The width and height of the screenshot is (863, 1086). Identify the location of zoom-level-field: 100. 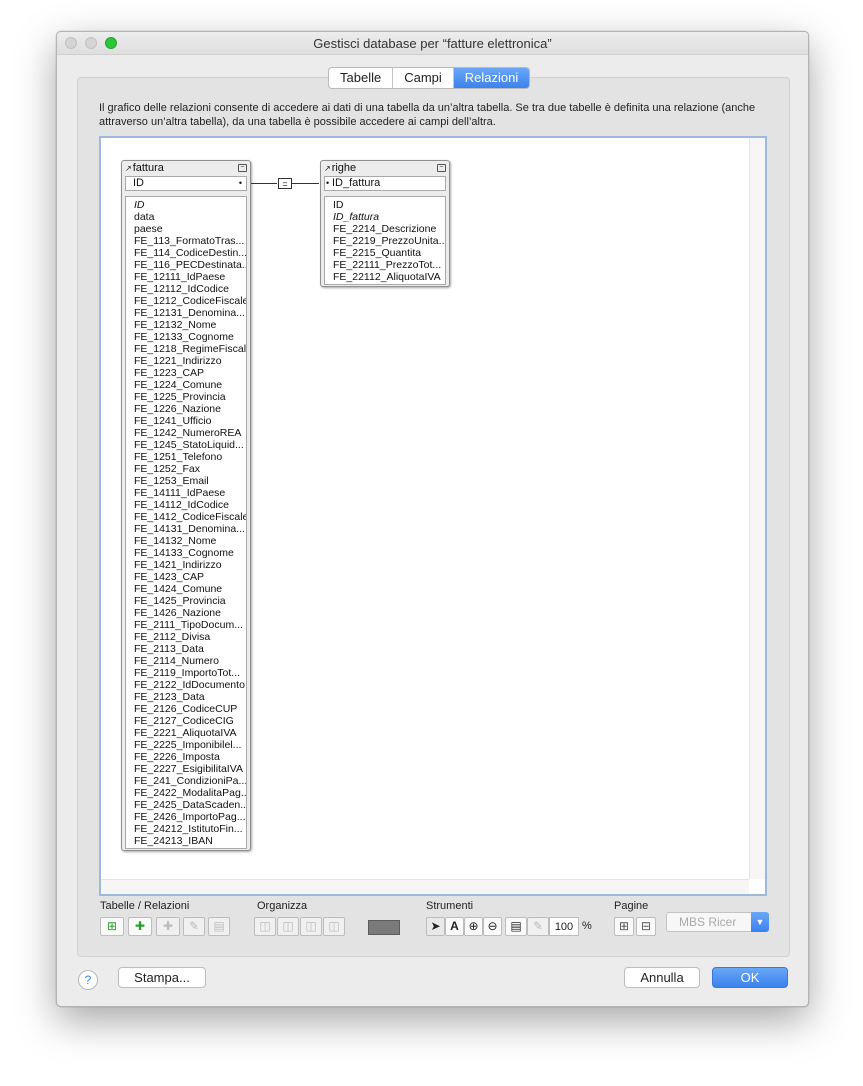
(564, 926).